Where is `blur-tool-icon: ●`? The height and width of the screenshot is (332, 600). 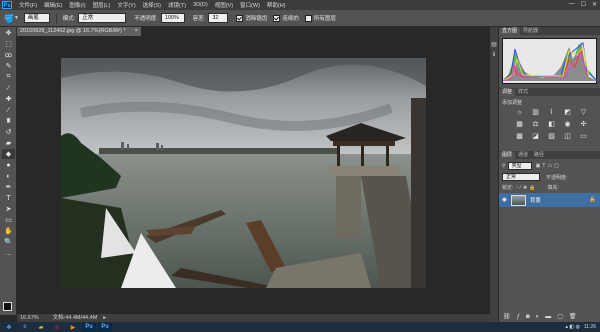
blur-tool-icon: ● is located at coordinates (8, 165).